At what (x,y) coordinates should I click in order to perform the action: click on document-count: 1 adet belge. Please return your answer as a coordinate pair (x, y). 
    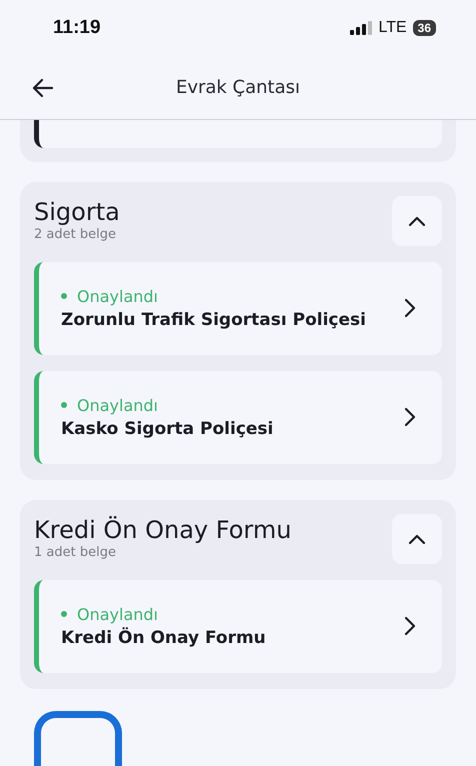
    Looking at the image, I should click on (75, 552).